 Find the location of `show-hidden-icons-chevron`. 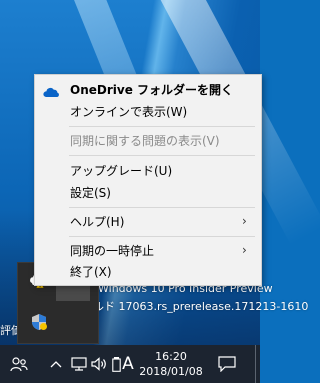

show-hidden-icons-chevron is located at coordinates (56, 364).